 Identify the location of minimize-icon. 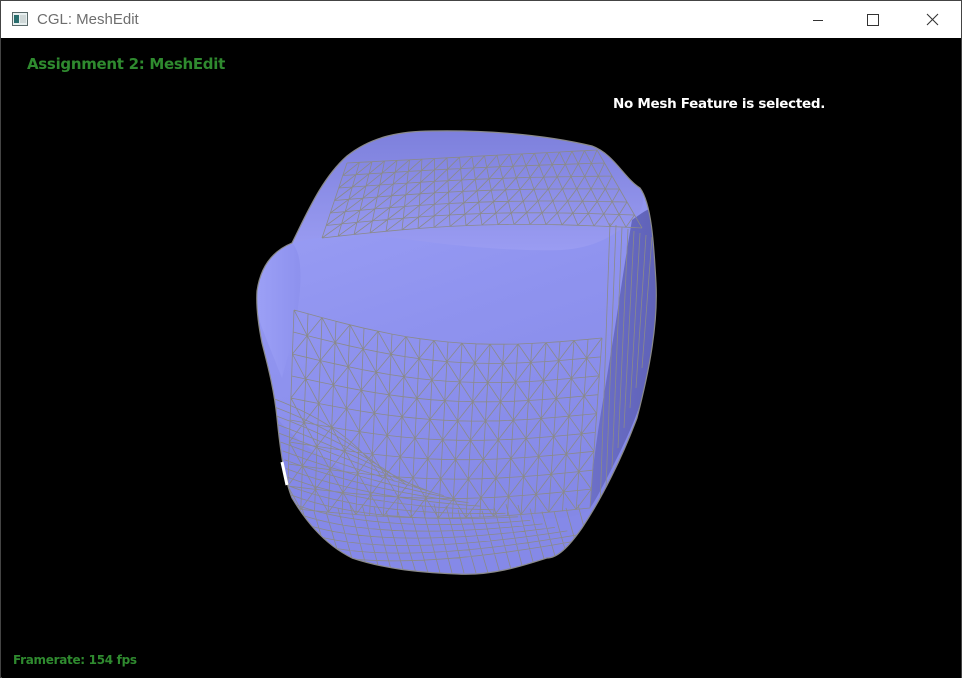
(818, 20).